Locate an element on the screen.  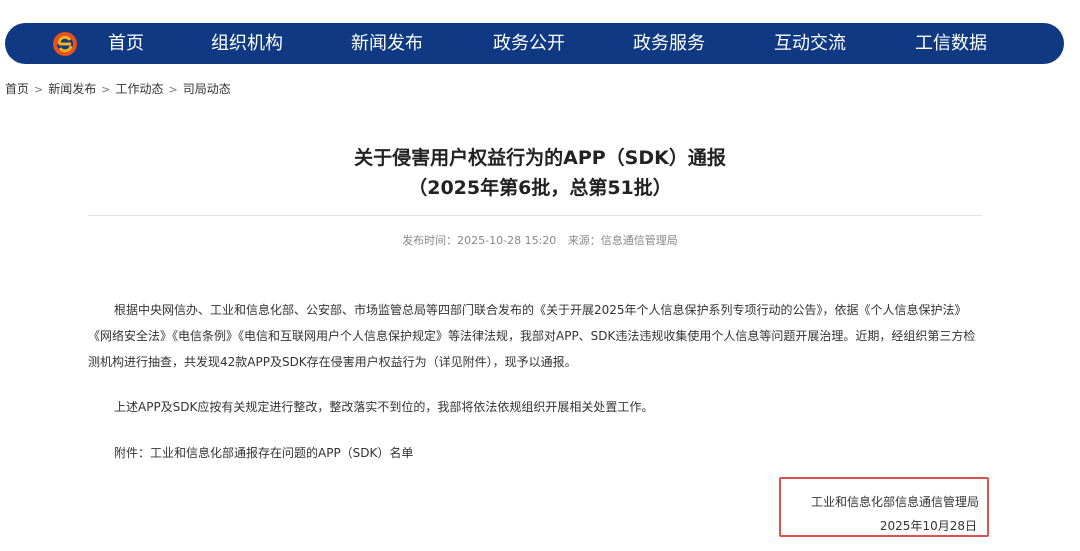
main-navigation-bar: 首页 组织机构 新闻发布 政务公开 政务服务 互动交流 工信数据 is located at coordinates (534, 43).